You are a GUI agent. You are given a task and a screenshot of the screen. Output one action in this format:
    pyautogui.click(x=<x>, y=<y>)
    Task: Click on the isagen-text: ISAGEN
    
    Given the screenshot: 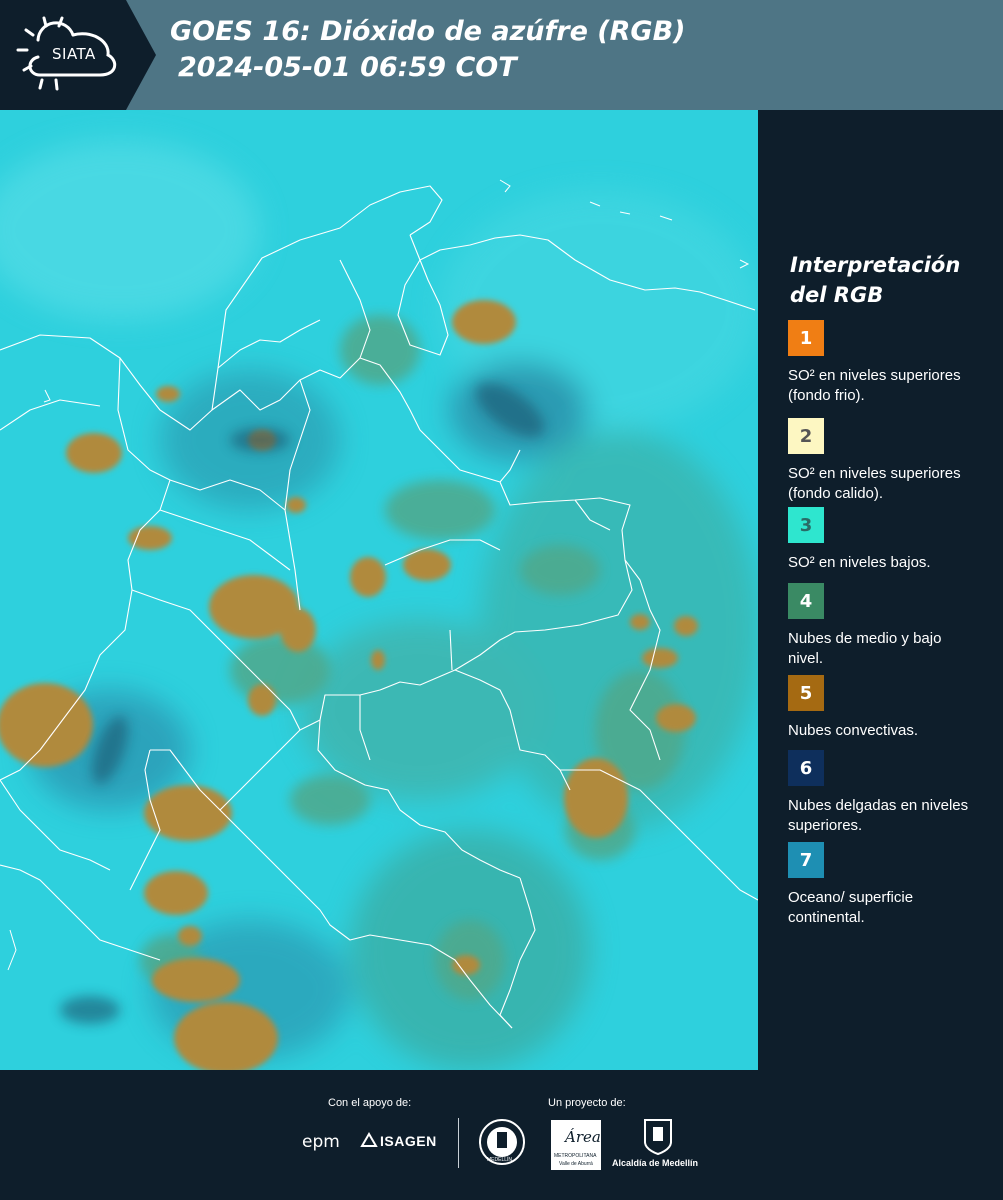 What is the action you would take?
    pyautogui.click(x=408, y=1141)
    